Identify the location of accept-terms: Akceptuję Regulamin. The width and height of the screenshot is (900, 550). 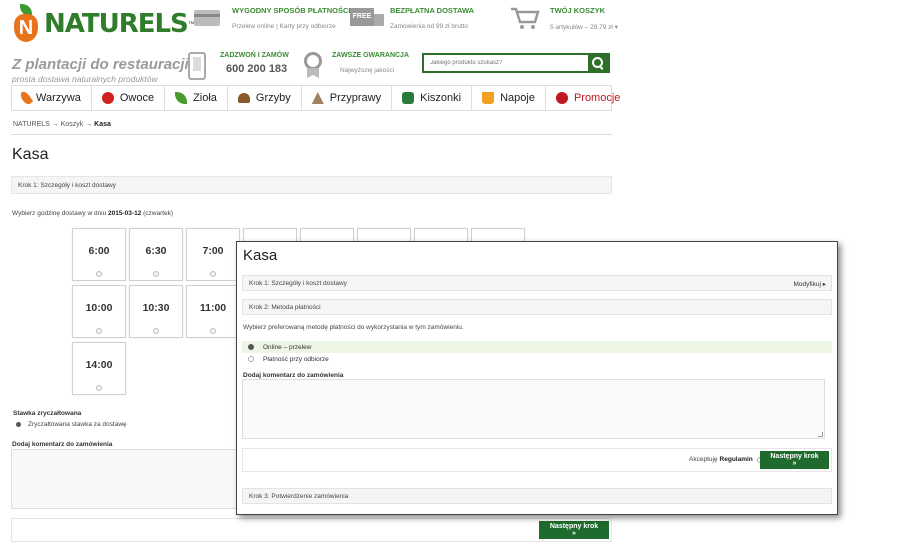
(726, 459).